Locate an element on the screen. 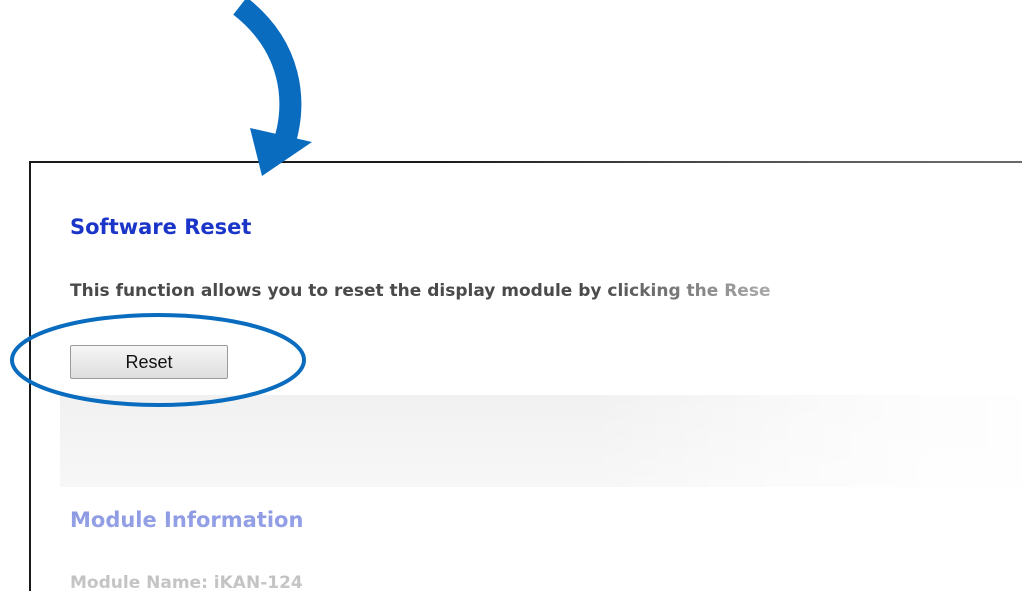 This screenshot has width=1022, height=591. module-information-title: Module Information is located at coordinates (187, 520).